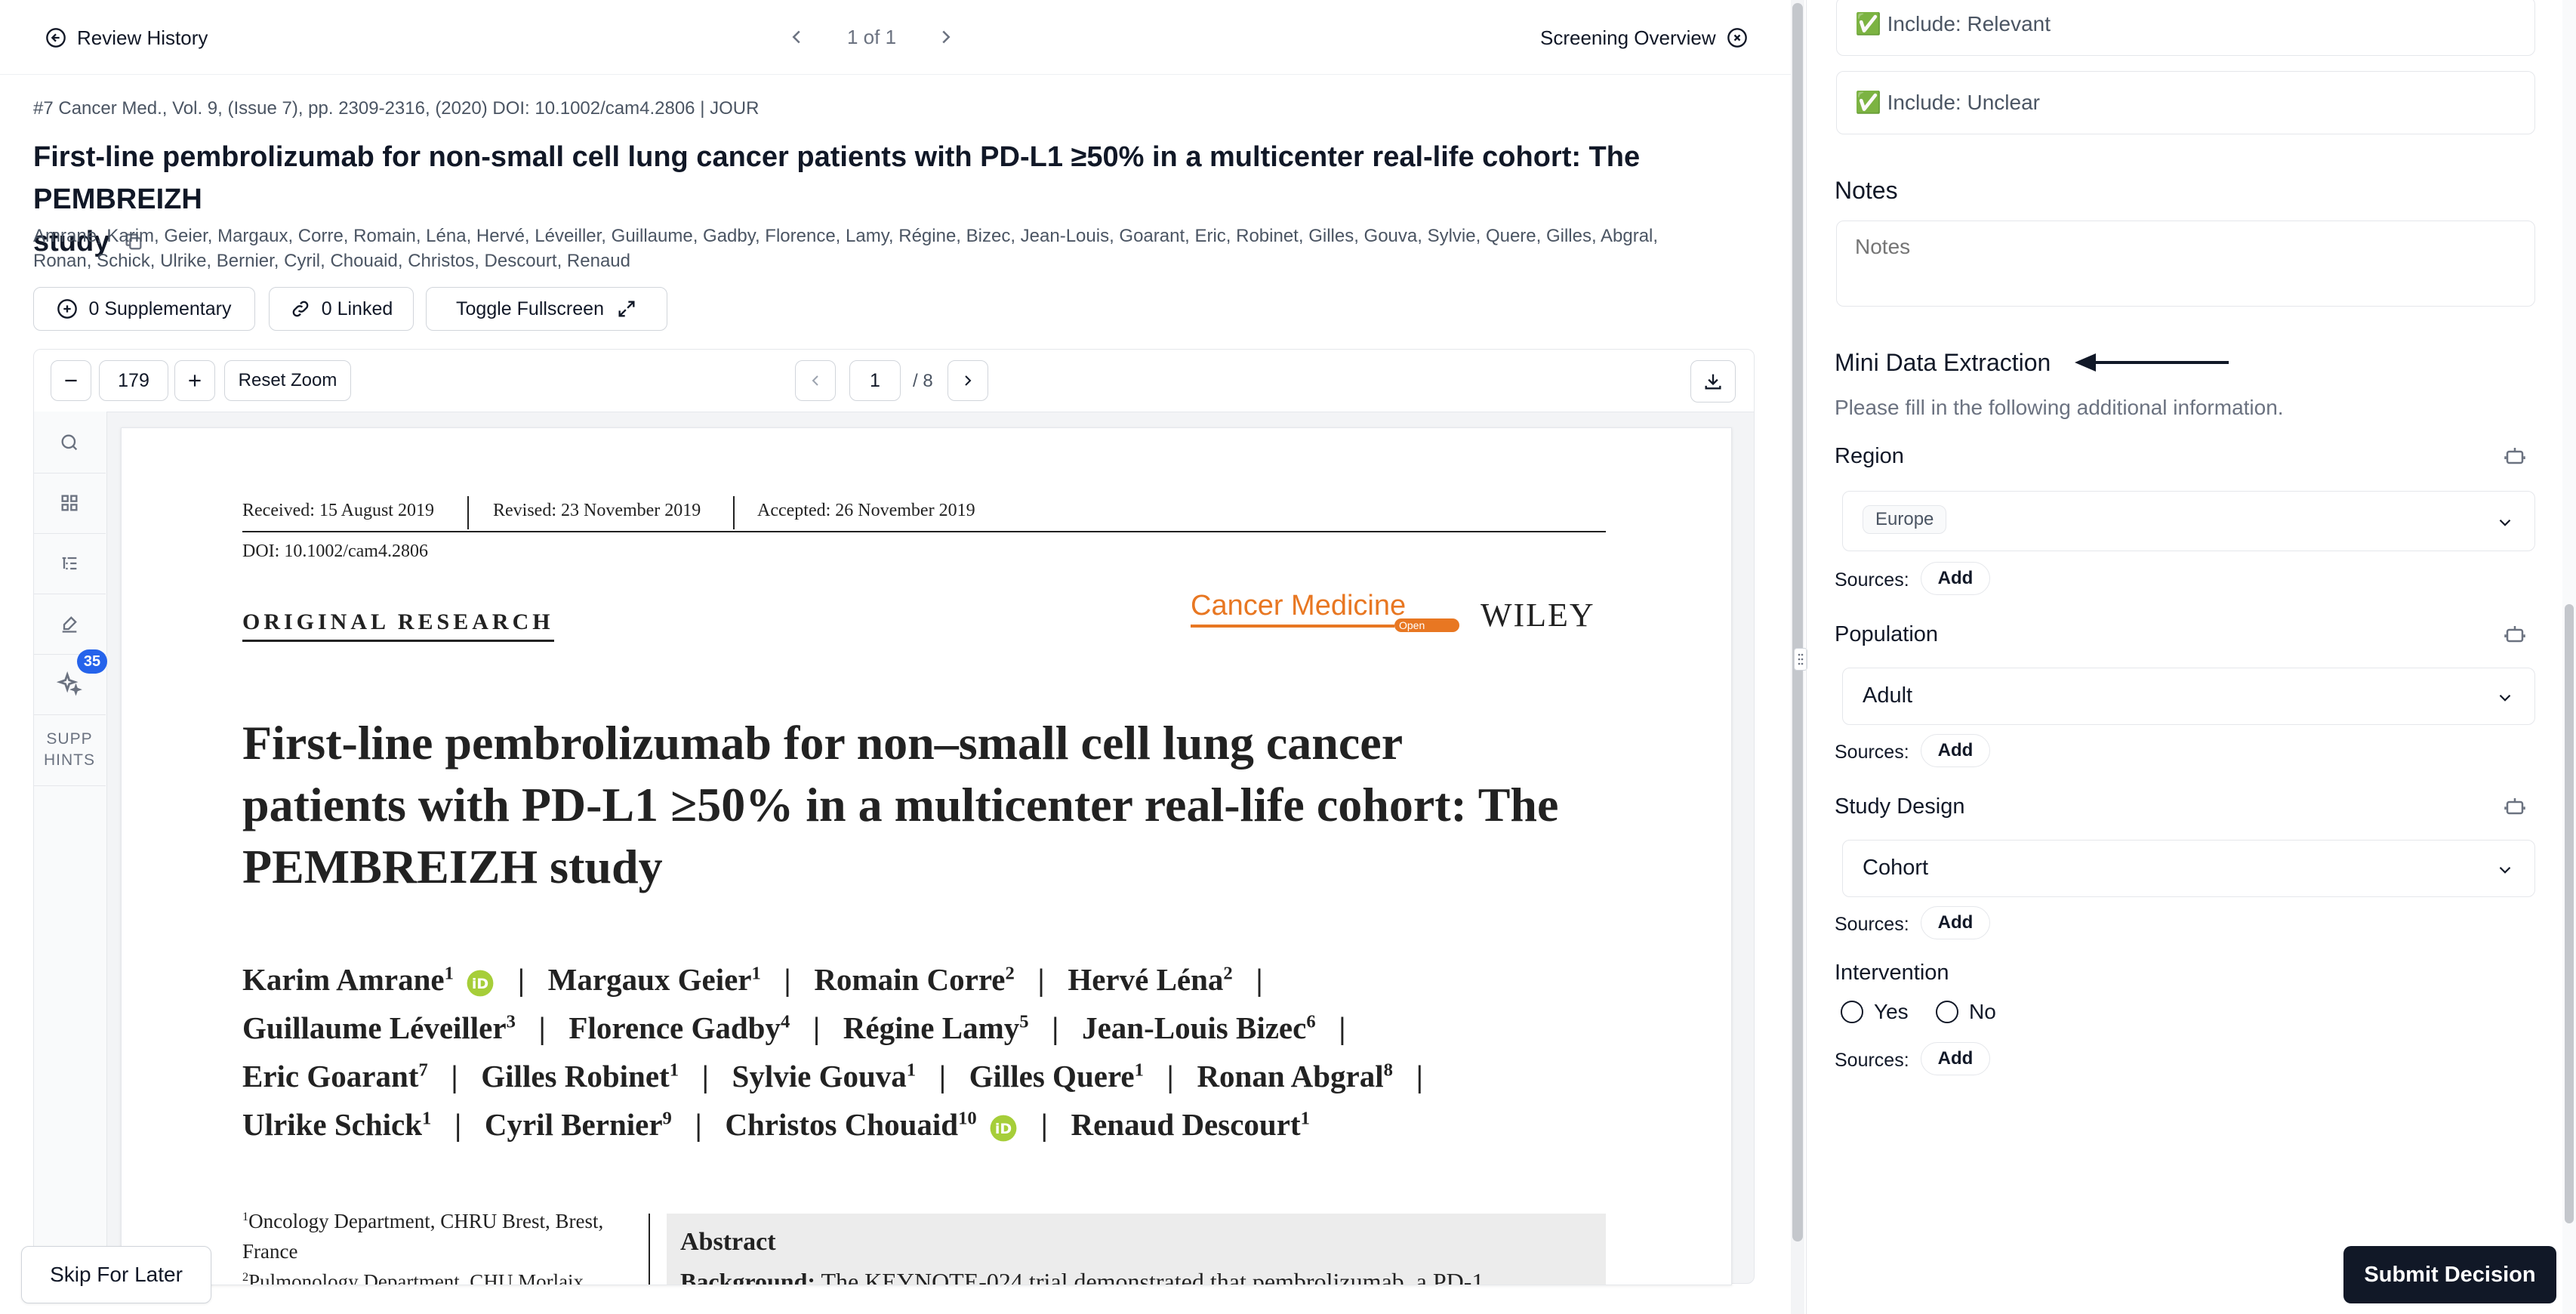  What do you see at coordinates (1875, 1012) in the screenshot?
I see `intervention-yes-option: Yes` at bounding box center [1875, 1012].